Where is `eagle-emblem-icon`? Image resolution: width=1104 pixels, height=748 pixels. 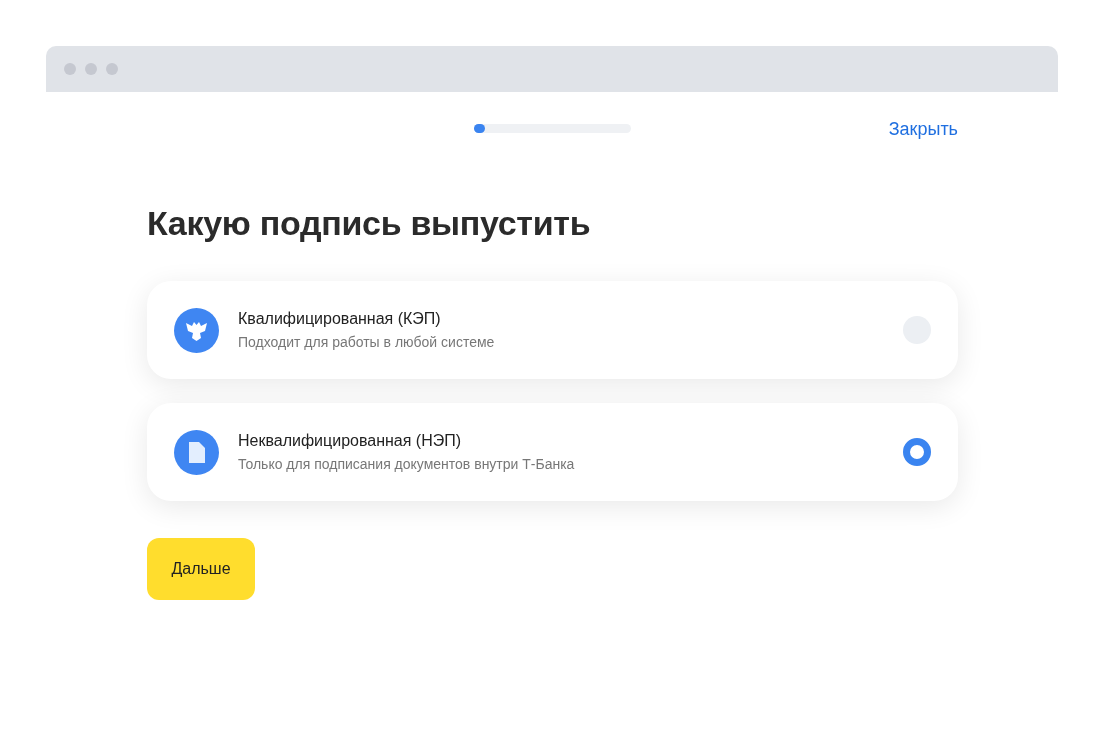 eagle-emblem-icon is located at coordinates (196, 330).